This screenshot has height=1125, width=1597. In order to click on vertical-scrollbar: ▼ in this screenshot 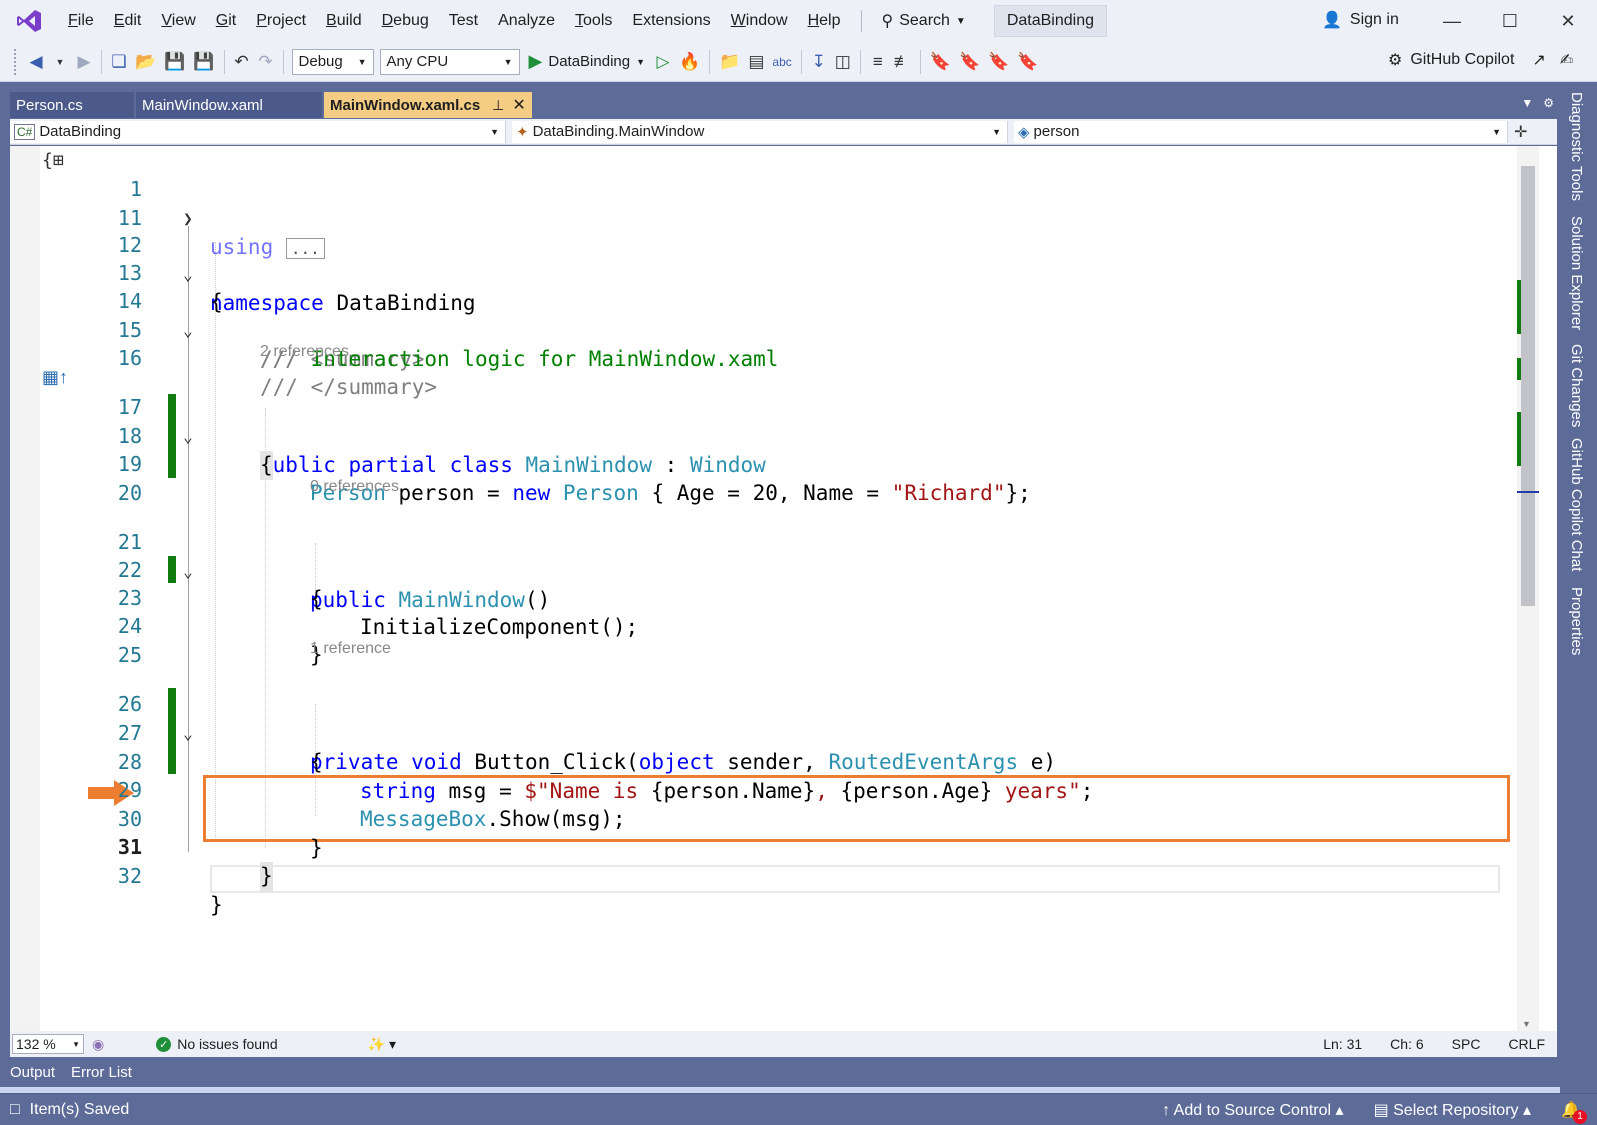, I will do `click(1528, 588)`.